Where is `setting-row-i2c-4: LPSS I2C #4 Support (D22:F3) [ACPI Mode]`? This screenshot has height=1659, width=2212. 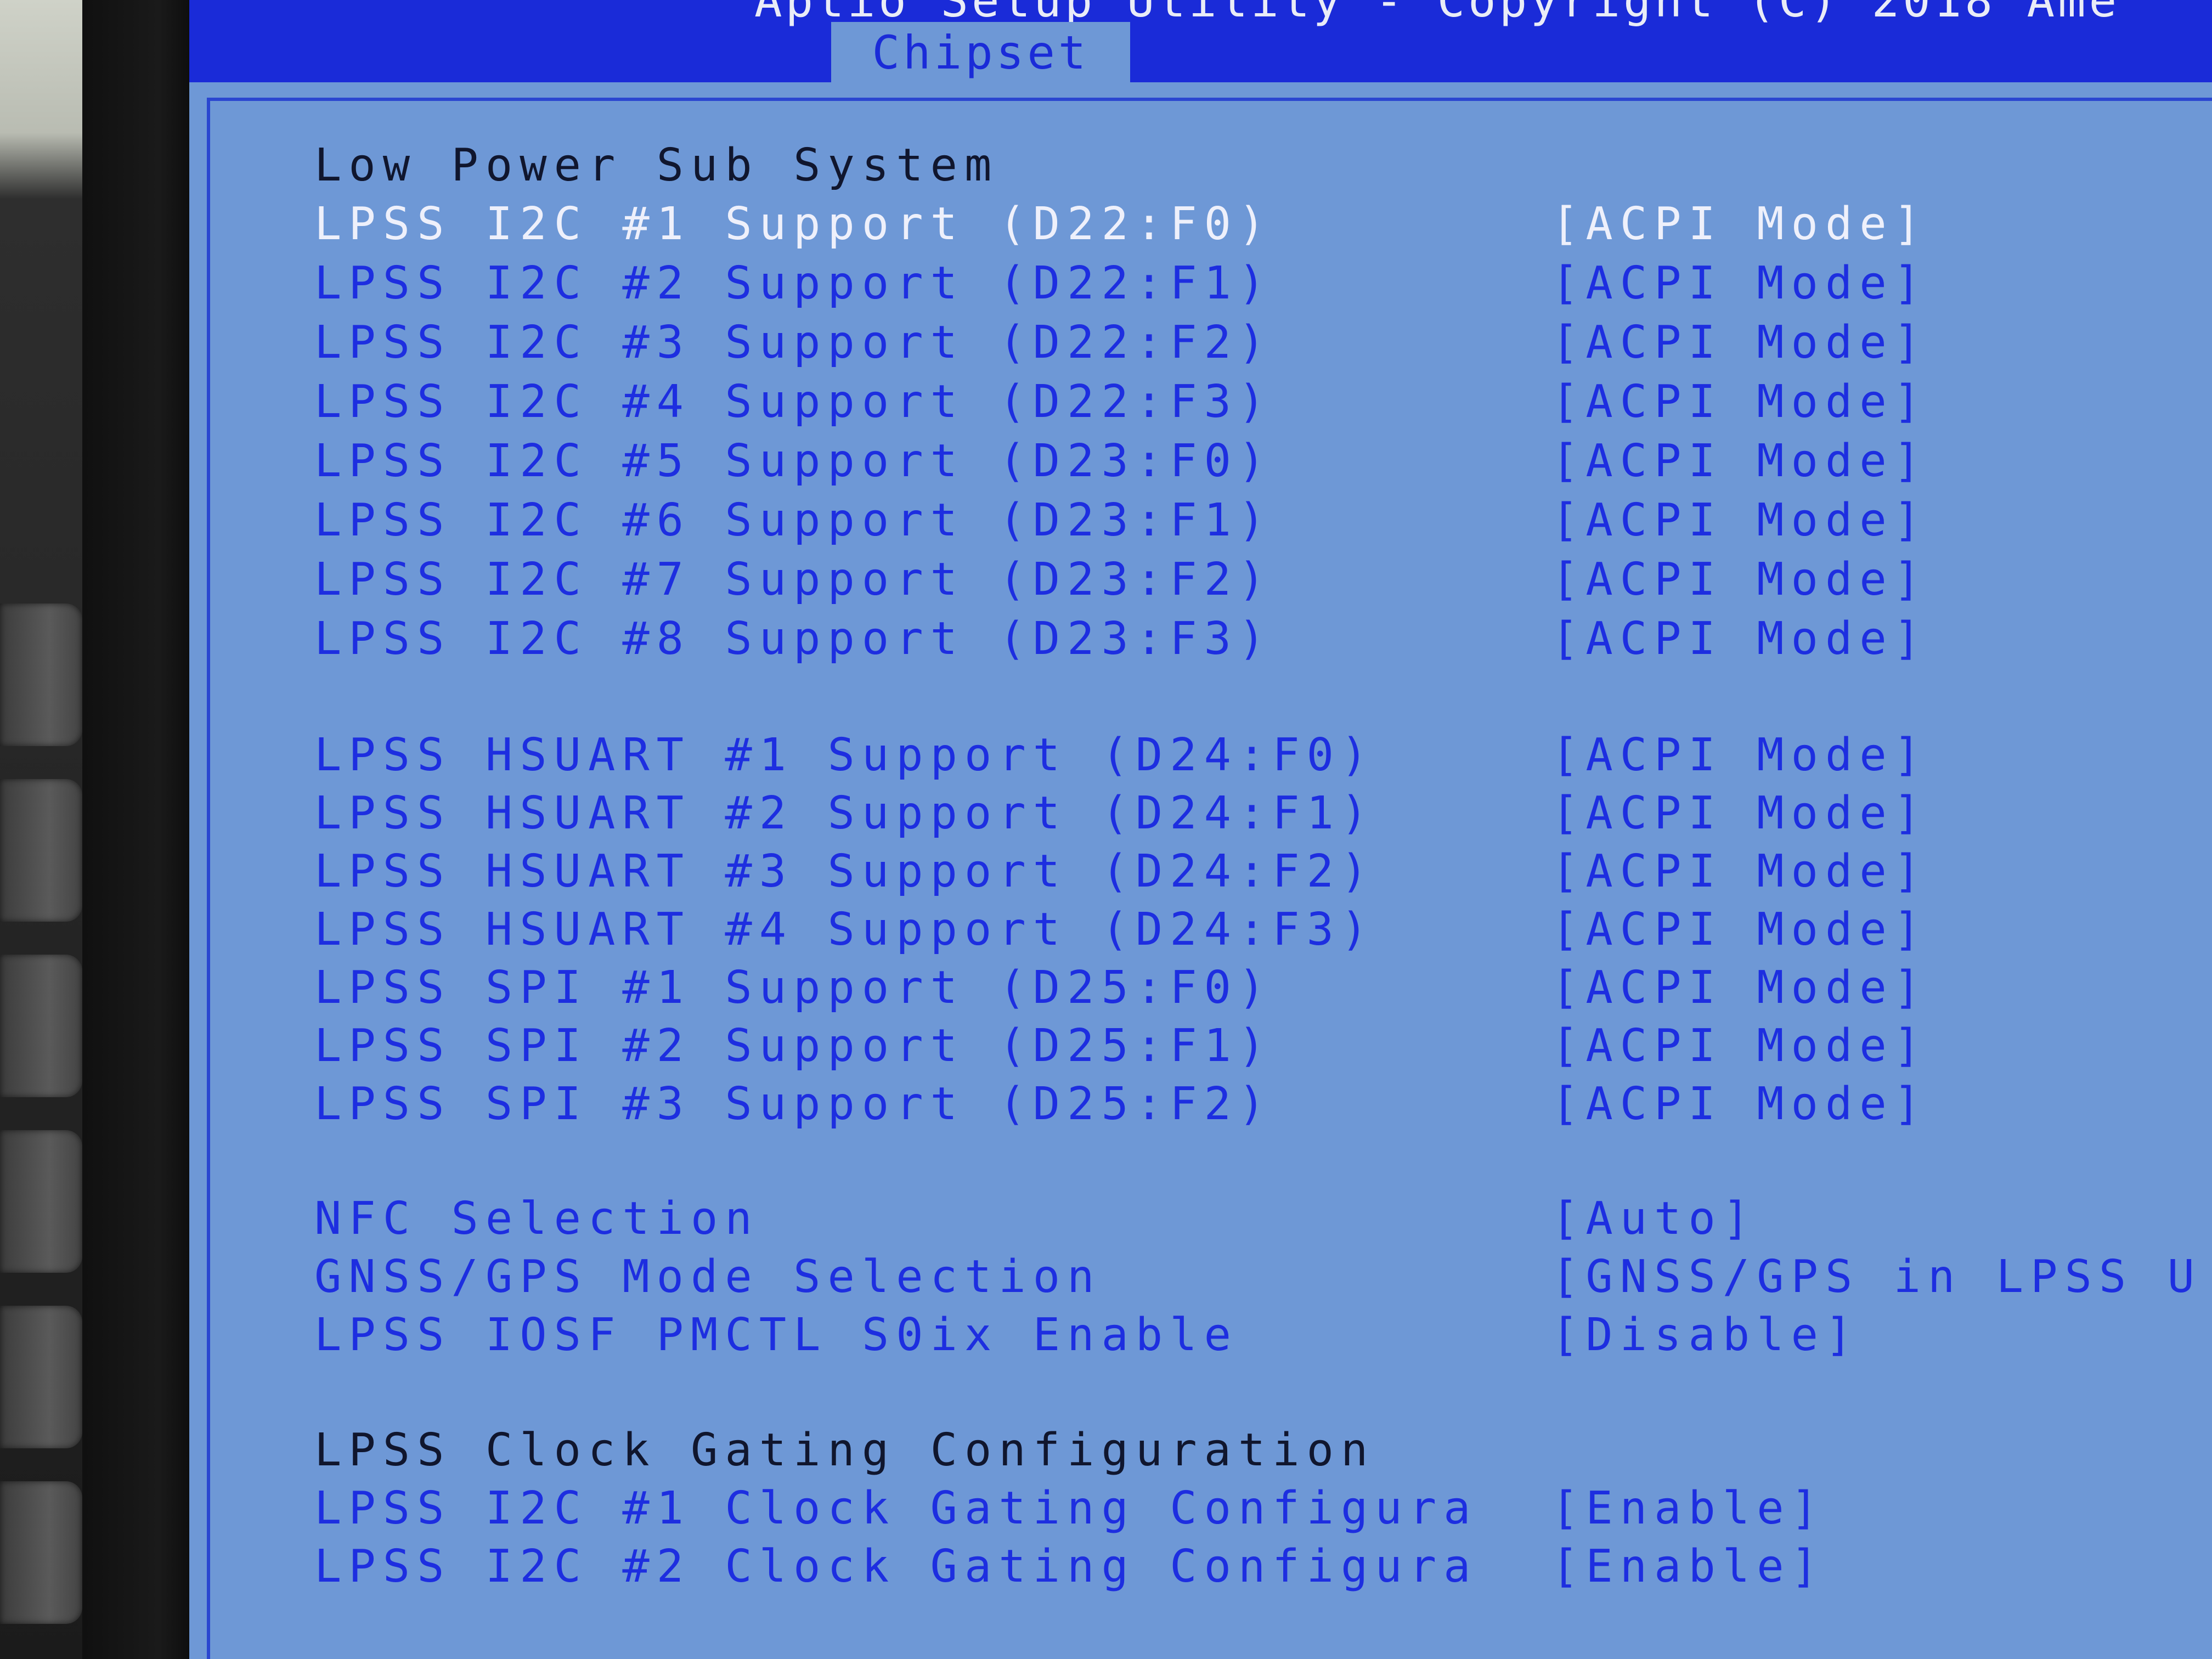 setting-row-i2c-4: LPSS I2C #4 Support (D22:F3) [ACPI Mode] is located at coordinates (1263, 404).